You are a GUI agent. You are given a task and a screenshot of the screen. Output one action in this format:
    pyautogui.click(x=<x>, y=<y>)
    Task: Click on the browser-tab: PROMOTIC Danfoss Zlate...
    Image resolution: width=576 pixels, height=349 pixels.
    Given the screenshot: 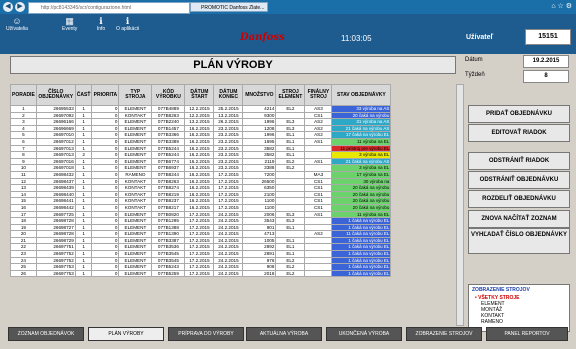 What is the action you would take?
    pyautogui.click(x=229, y=7)
    